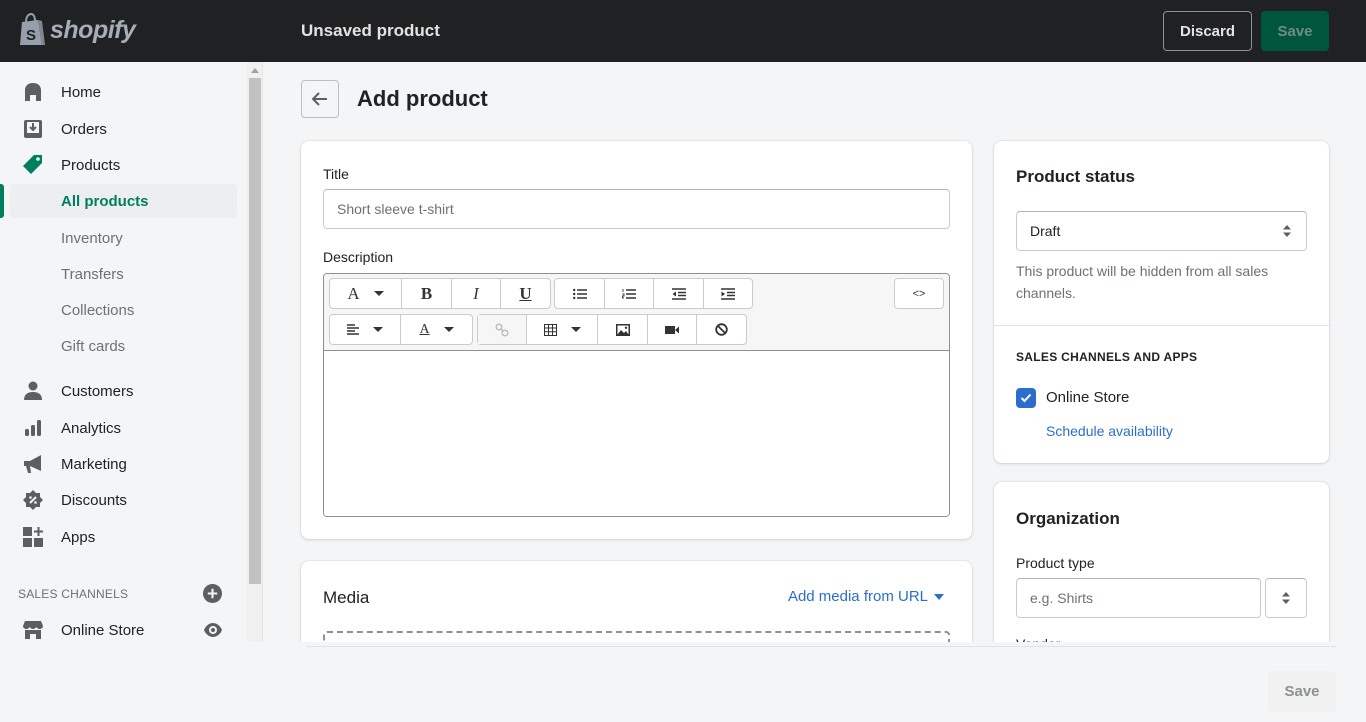 Image resolution: width=1366 pixels, height=722 pixels. I want to click on sidebar-item-label: All products, so click(105, 201).